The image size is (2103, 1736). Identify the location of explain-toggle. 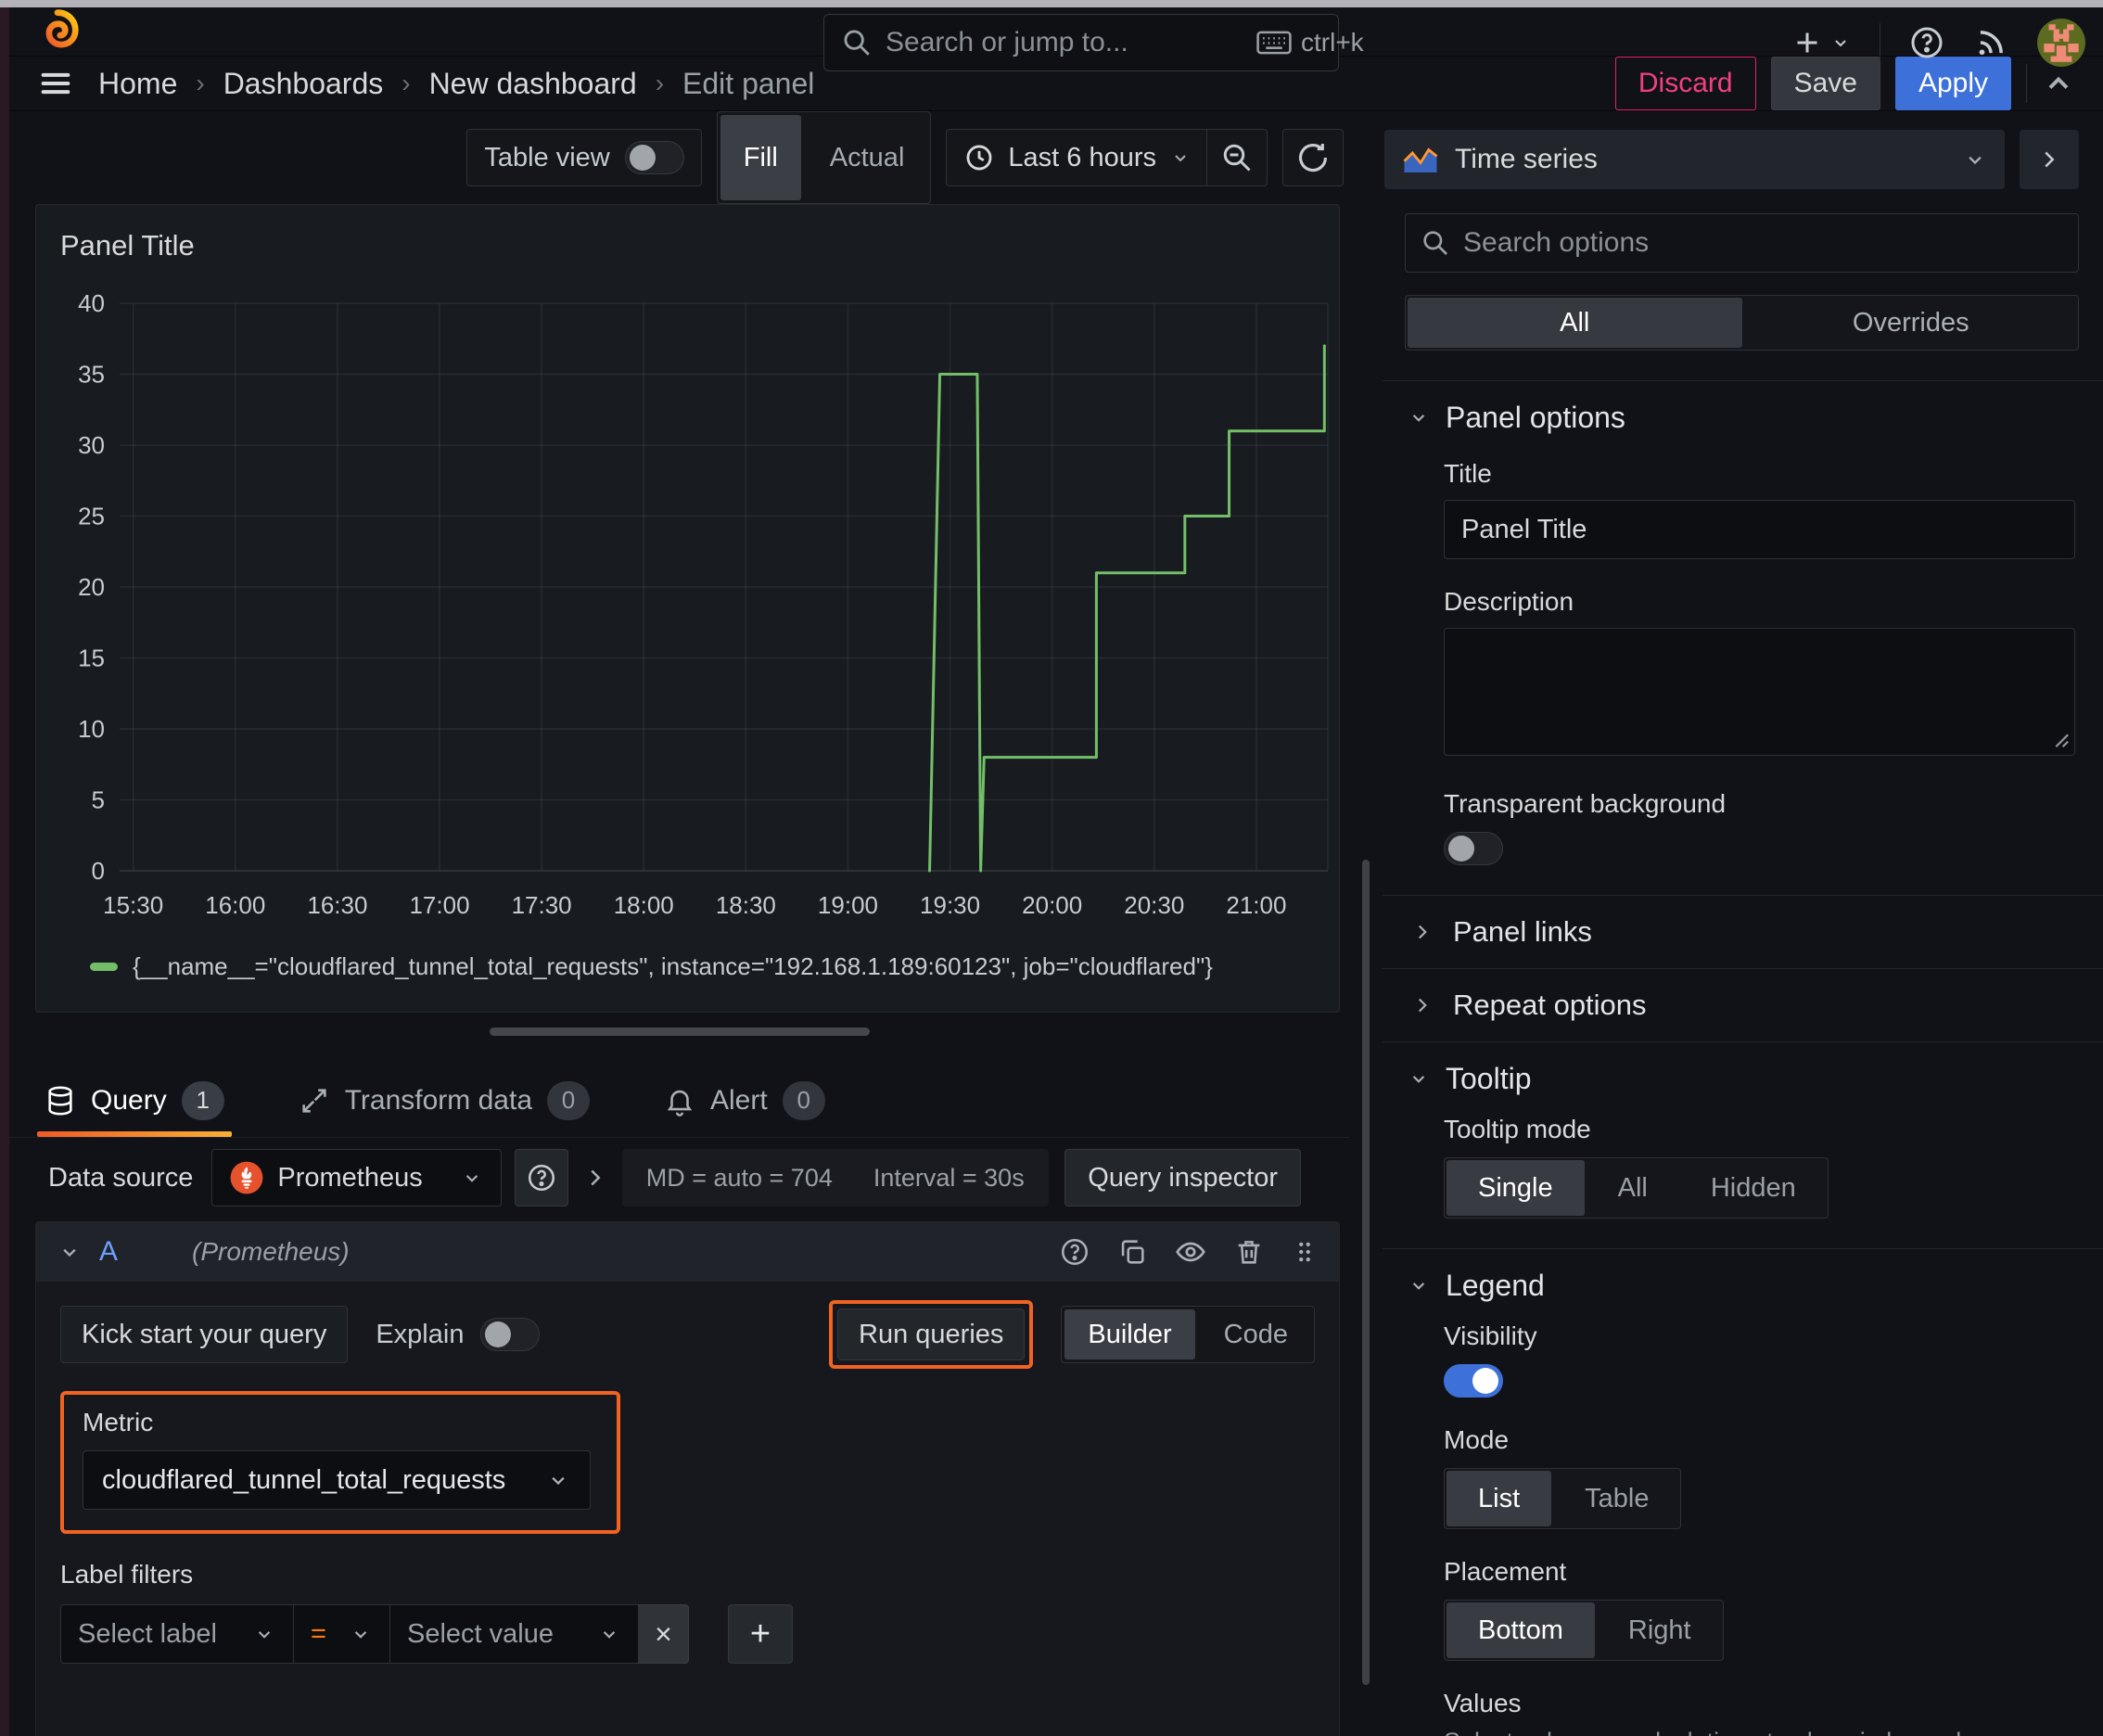
(510, 1334).